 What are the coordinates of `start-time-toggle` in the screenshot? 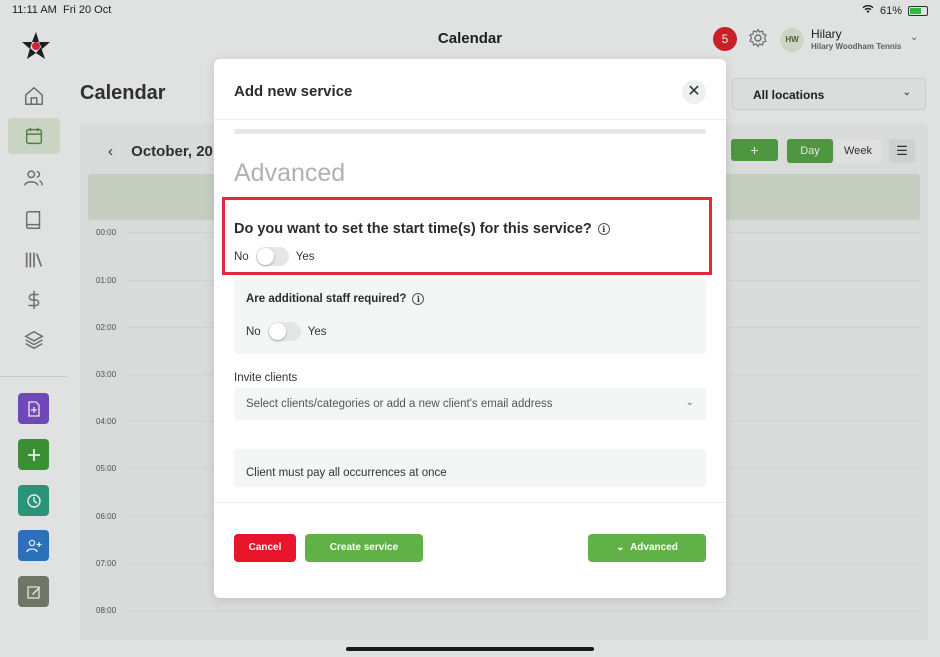 It's located at (272, 256).